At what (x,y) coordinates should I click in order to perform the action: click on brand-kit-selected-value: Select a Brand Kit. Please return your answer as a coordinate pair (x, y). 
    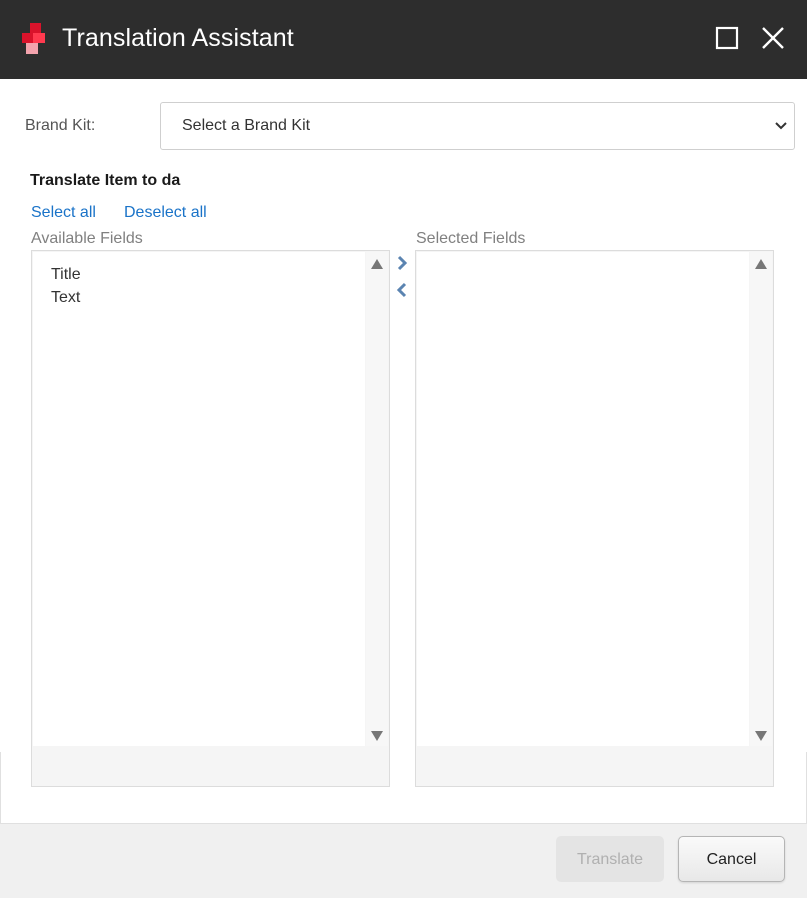
    Looking at the image, I should click on (246, 125).